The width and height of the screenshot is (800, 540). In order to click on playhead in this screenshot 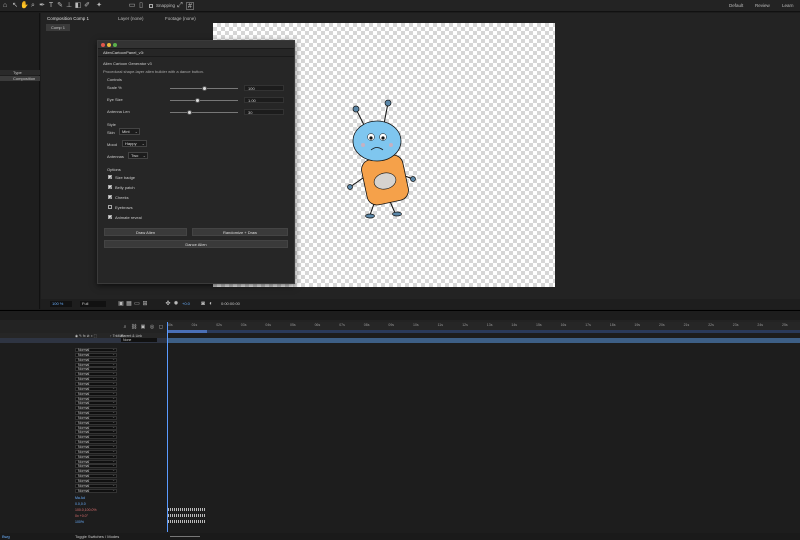, I will do `click(167, 427)`.